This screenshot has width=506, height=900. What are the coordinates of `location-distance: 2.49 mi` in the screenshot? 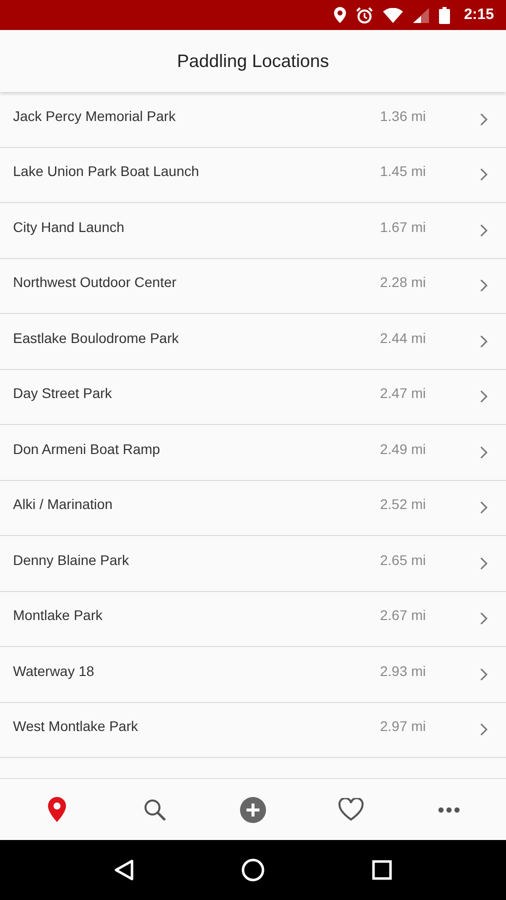 It's located at (403, 449).